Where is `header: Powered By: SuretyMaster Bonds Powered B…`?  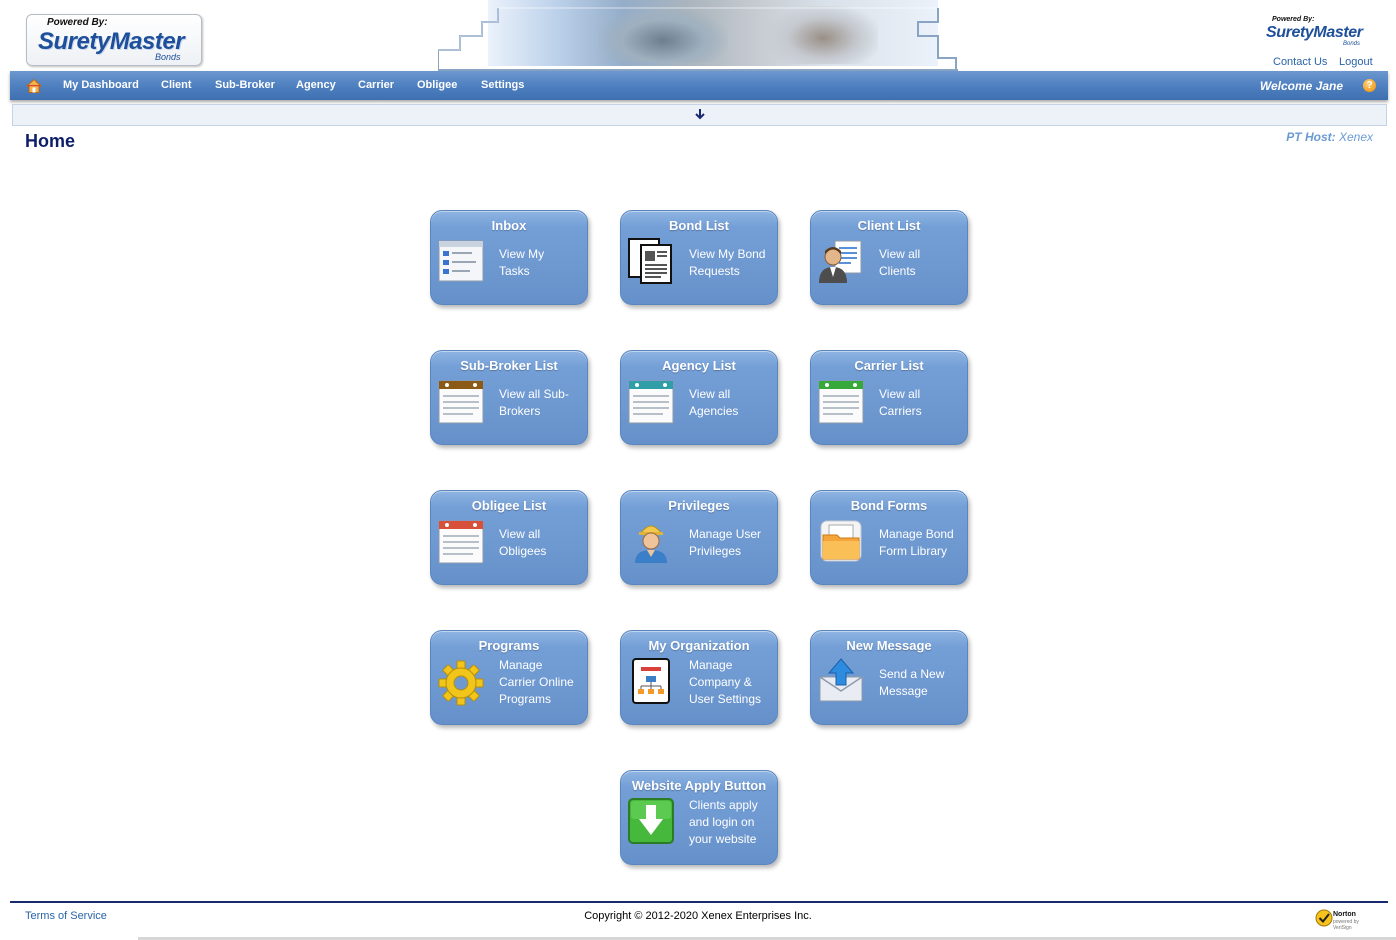
header: Powered By: SuretyMaster Bonds Powered B… is located at coordinates (698, 36).